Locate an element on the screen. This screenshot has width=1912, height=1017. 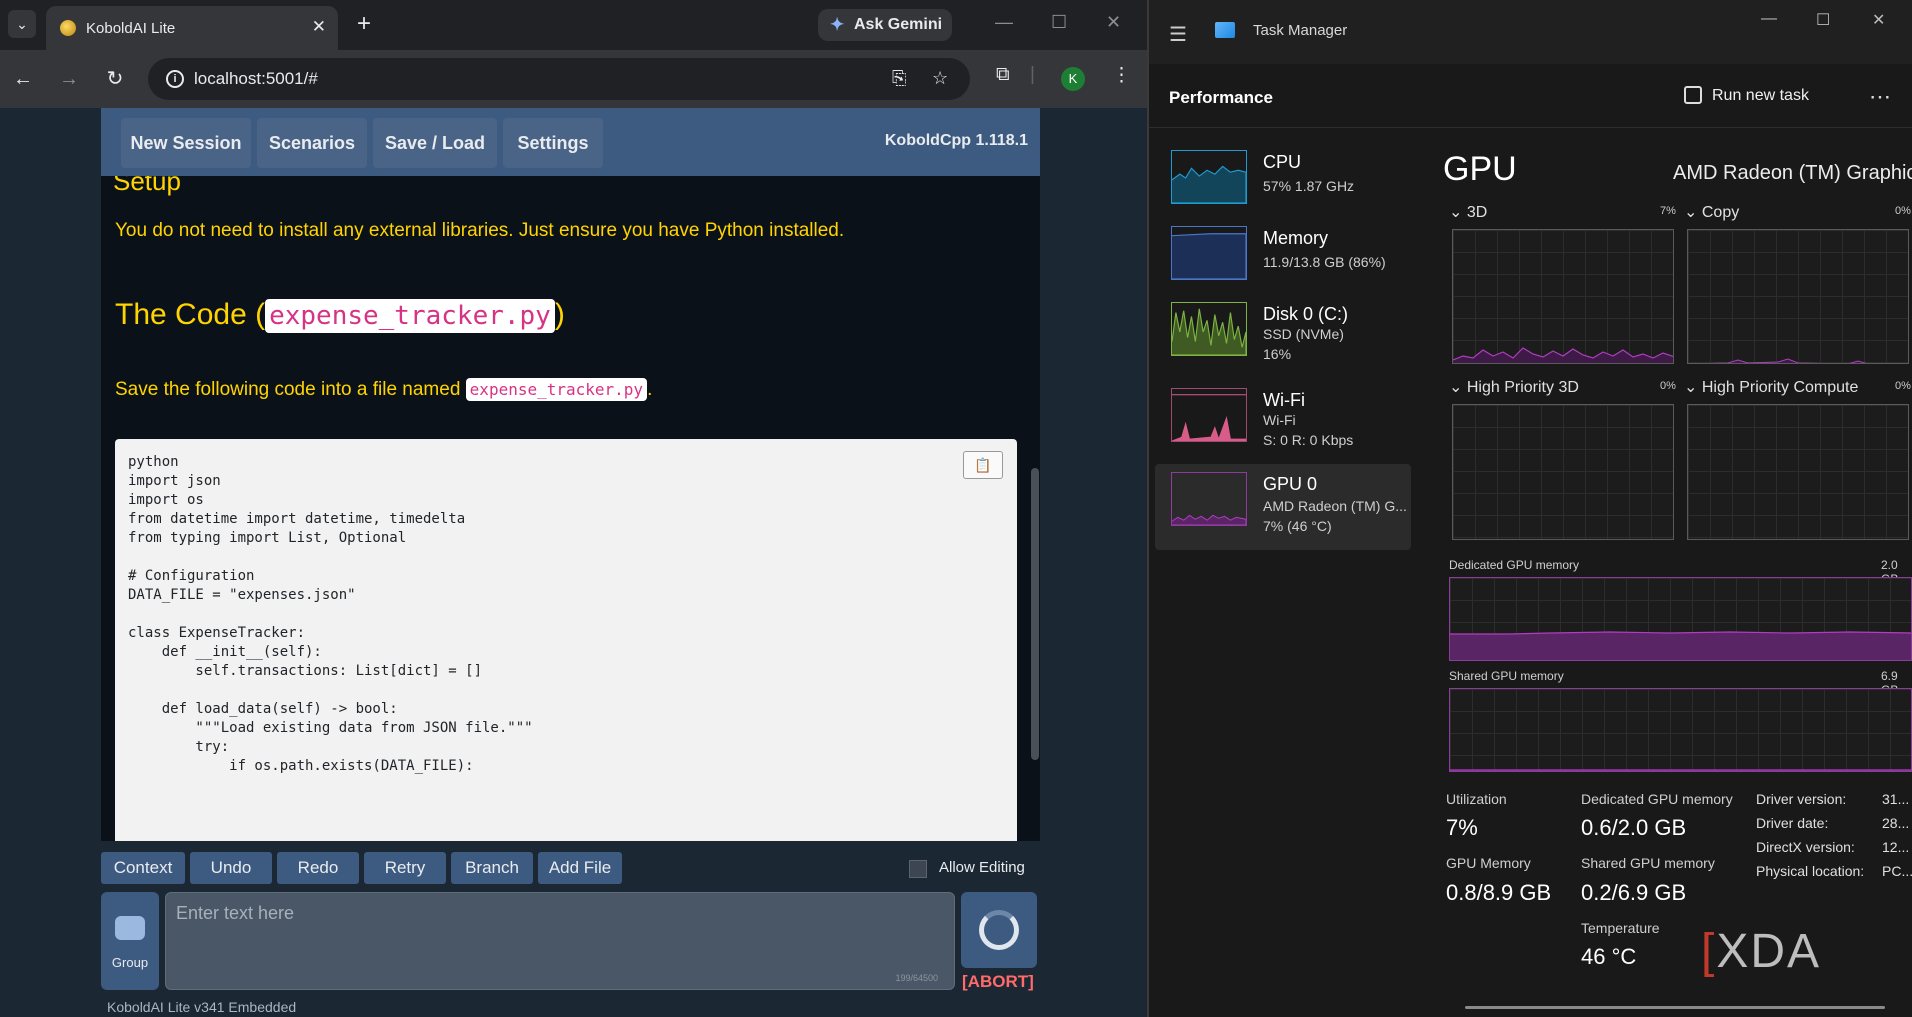
code-heading-prefix: The Code ( is located at coordinates (190, 314).